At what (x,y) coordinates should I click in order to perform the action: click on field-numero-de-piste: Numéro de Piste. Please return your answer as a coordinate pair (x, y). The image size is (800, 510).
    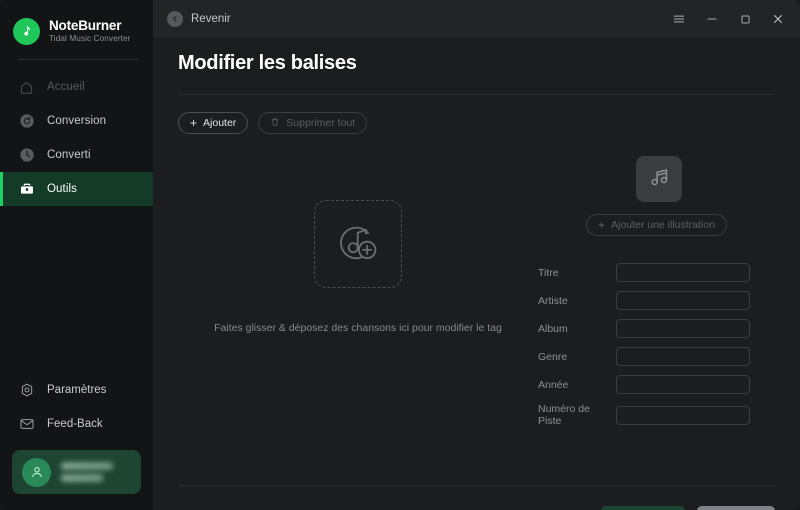
    Looking at the image, I should click on (656, 415).